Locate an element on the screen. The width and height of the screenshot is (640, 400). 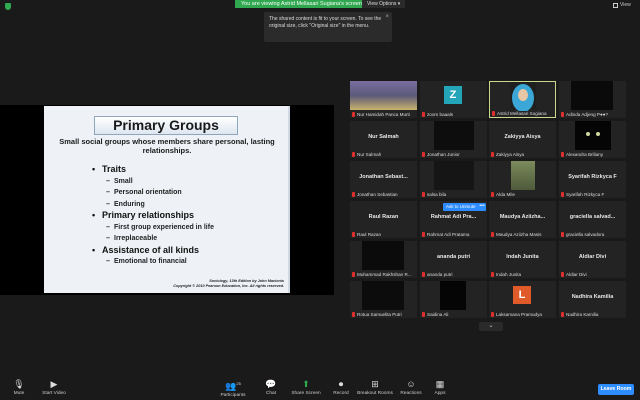
participant-tile: Indah Junita Indah Junita is located at coordinates (522, 259).